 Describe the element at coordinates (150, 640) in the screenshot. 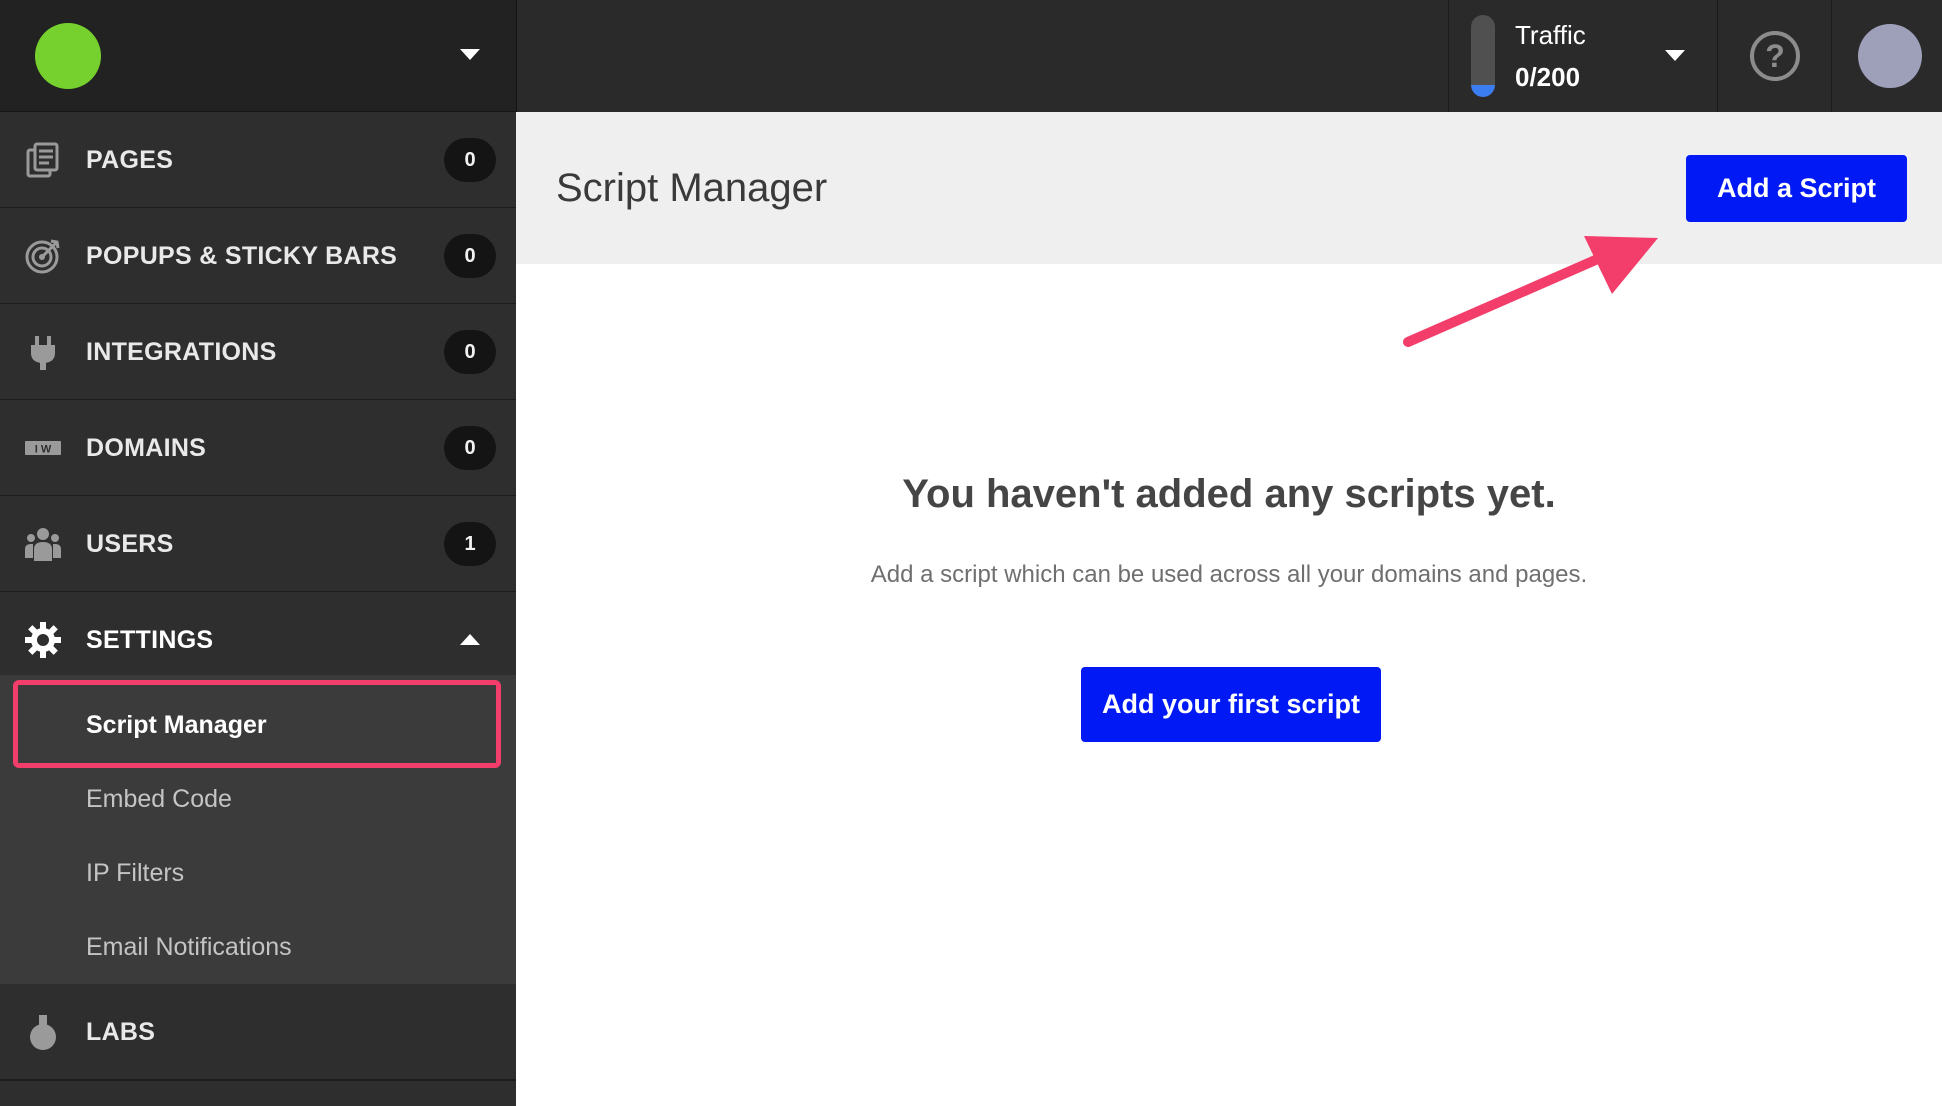

I see `sidebar-item-label: SETTINGS` at that location.